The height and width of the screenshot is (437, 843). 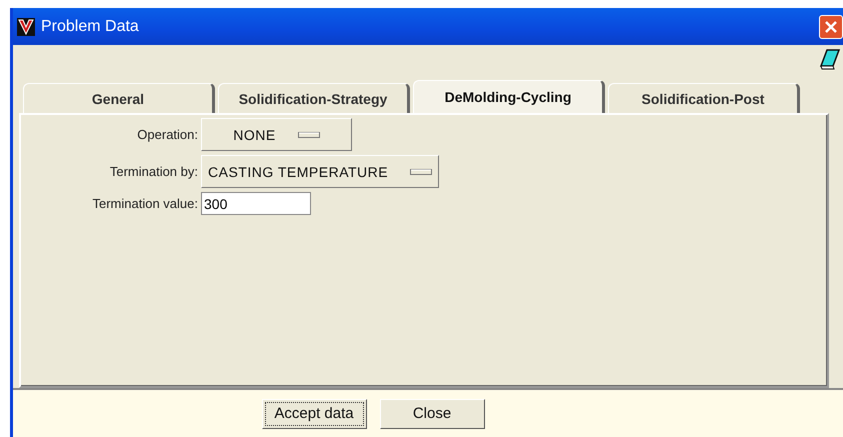 I want to click on accept-button: Accept data, so click(x=314, y=413).